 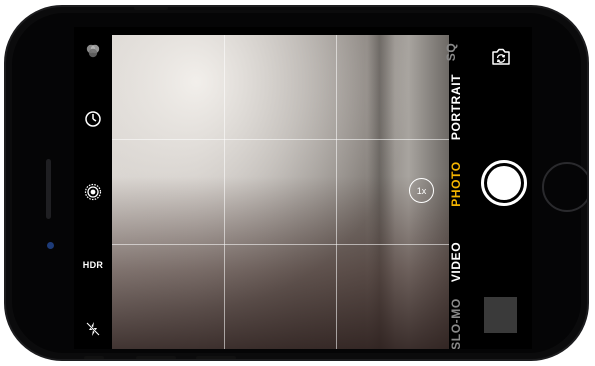 I want to click on timer-icon, so click(x=93, y=119).